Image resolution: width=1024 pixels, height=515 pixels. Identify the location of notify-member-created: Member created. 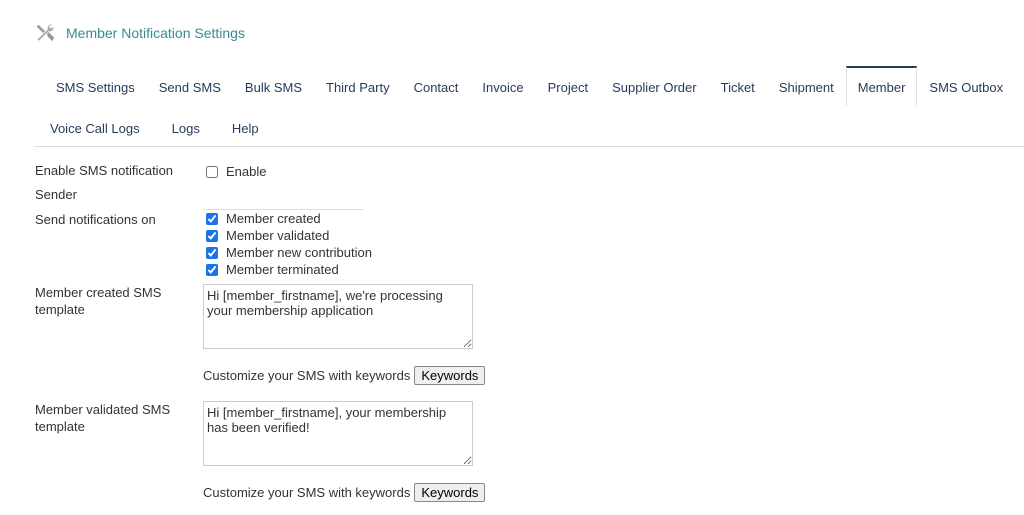
(262, 218).